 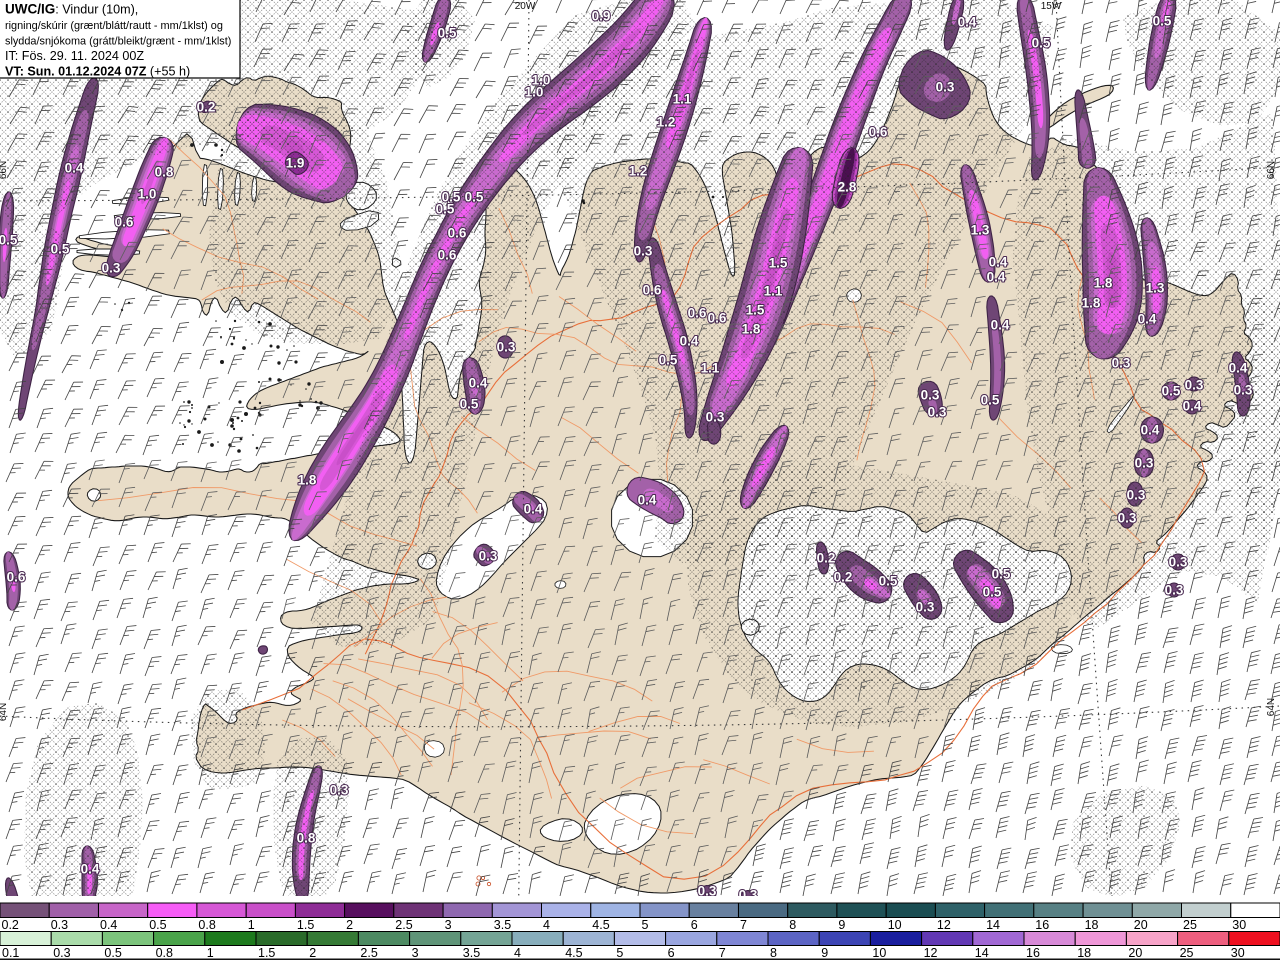 What do you see at coordinates (944, 925) in the screenshot?
I see `svg-text: 12` at bounding box center [944, 925].